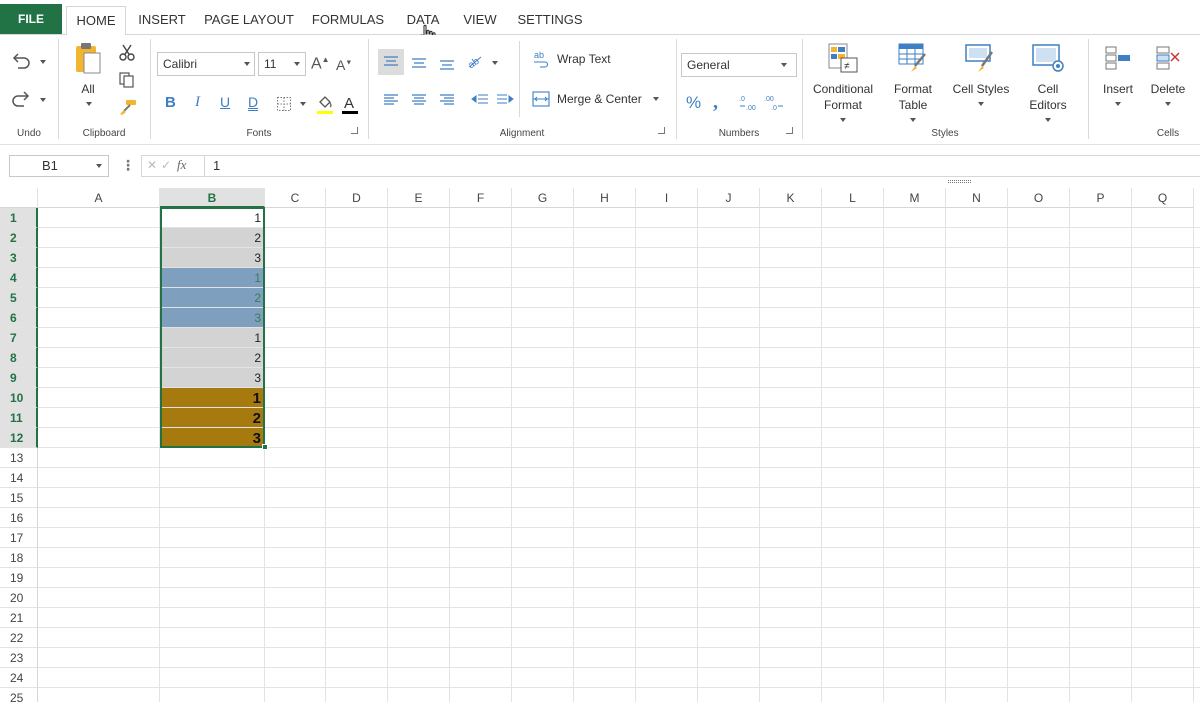 This screenshot has height=702, width=1200. What do you see at coordinates (128, 165) in the screenshot?
I see `more-options-icon: ⋮` at bounding box center [128, 165].